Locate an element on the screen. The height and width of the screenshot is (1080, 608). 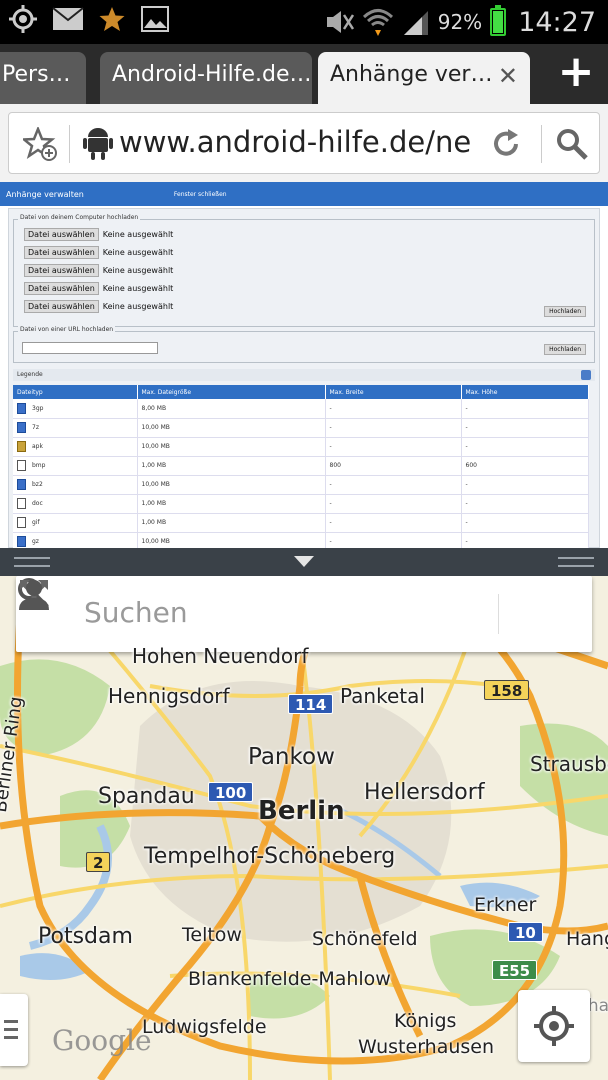
search-icon is located at coordinates (572, 144).